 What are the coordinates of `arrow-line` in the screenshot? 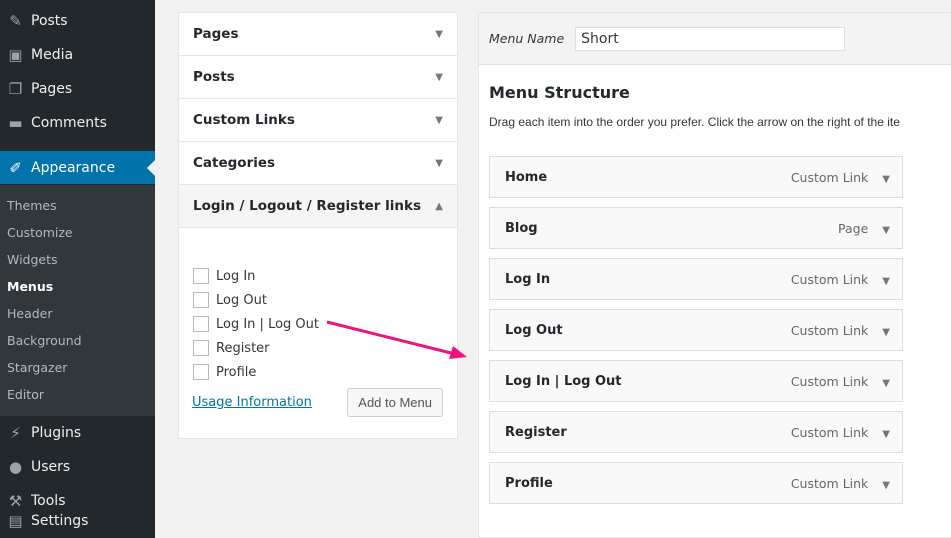 It's located at (391, 338).